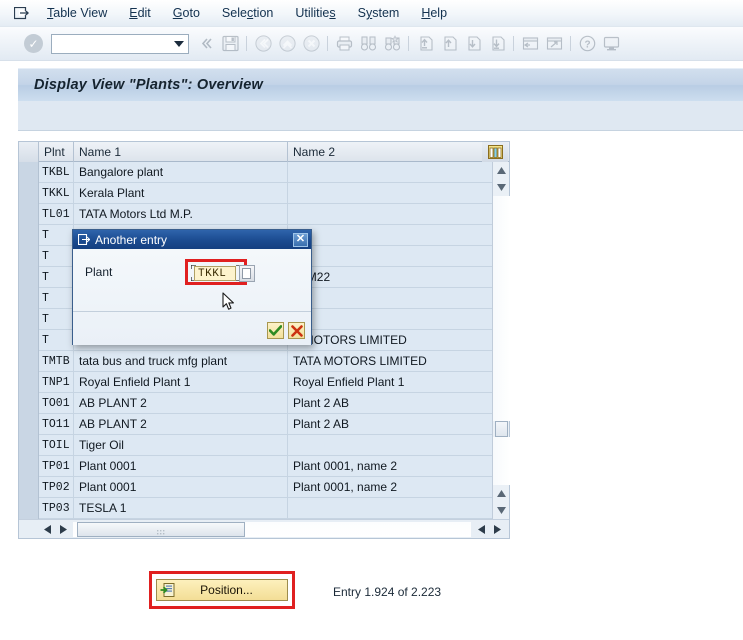 The height and width of the screenshot is (640, 743). What do you see at coordinates (275, 330) in the screenshot?
I see `dialog-confirm-button` at bounding box center [275, 330].